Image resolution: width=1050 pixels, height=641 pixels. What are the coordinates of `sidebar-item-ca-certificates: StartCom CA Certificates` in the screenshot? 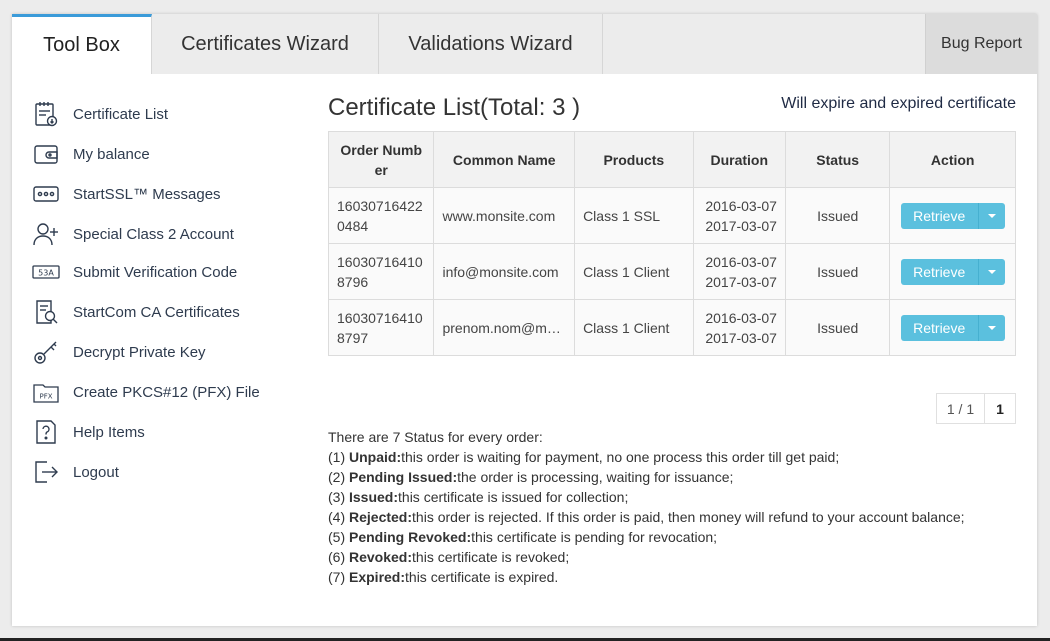 It's located at (167, 312).